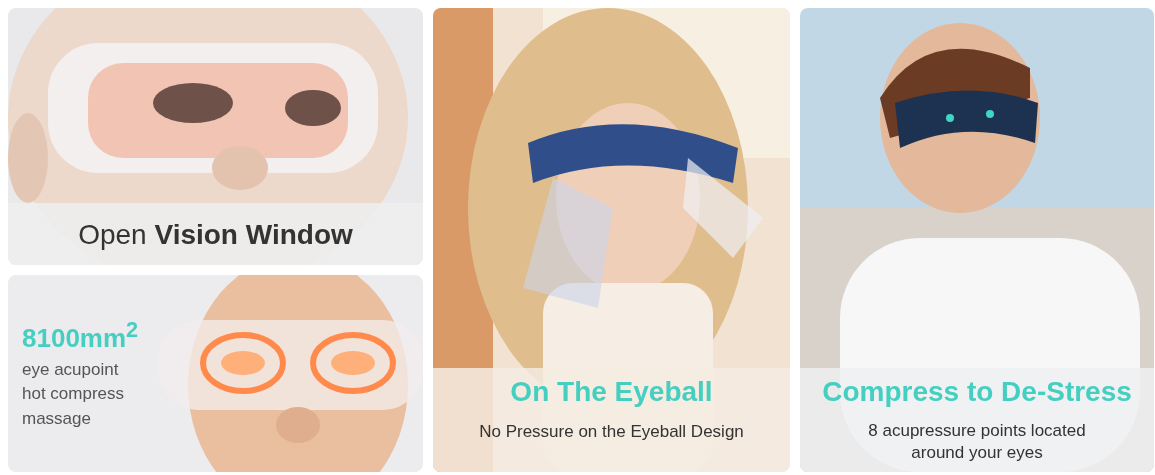  Describe the element at coordinates (215, 235) in the screenshot. I see `panel-title: Open Vision Window` at that location.